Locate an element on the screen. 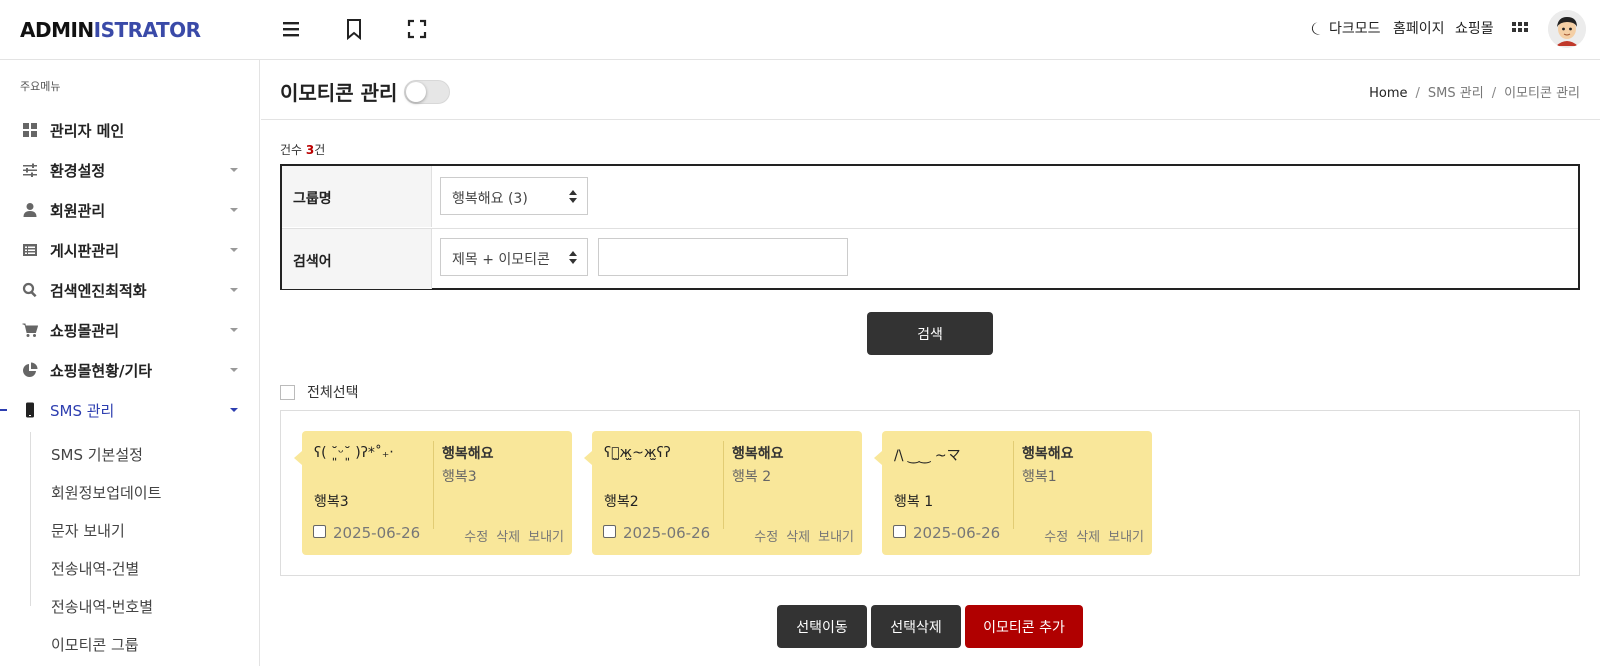  breadcrumb-sms: SMS 관리 is located at coordinates (1456, 93).